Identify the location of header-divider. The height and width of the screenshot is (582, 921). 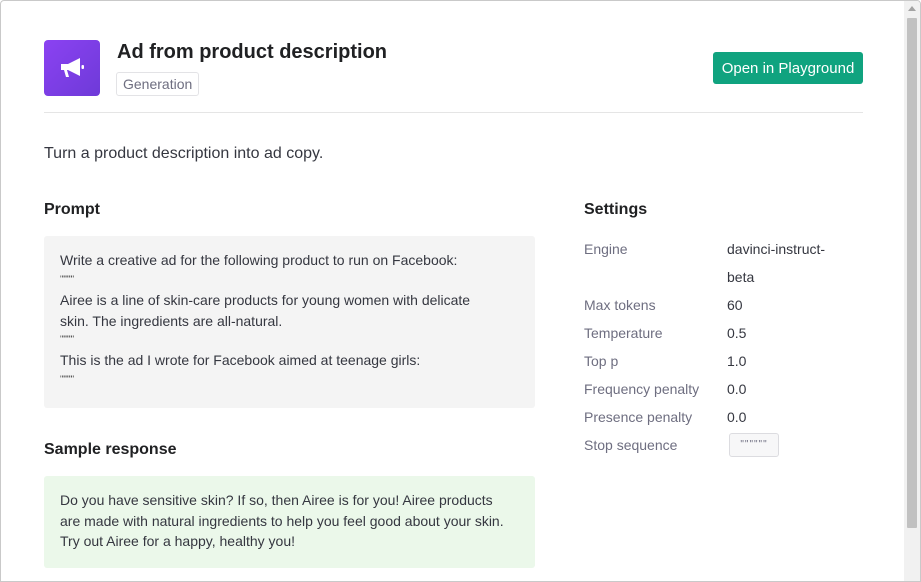
(453, 112).